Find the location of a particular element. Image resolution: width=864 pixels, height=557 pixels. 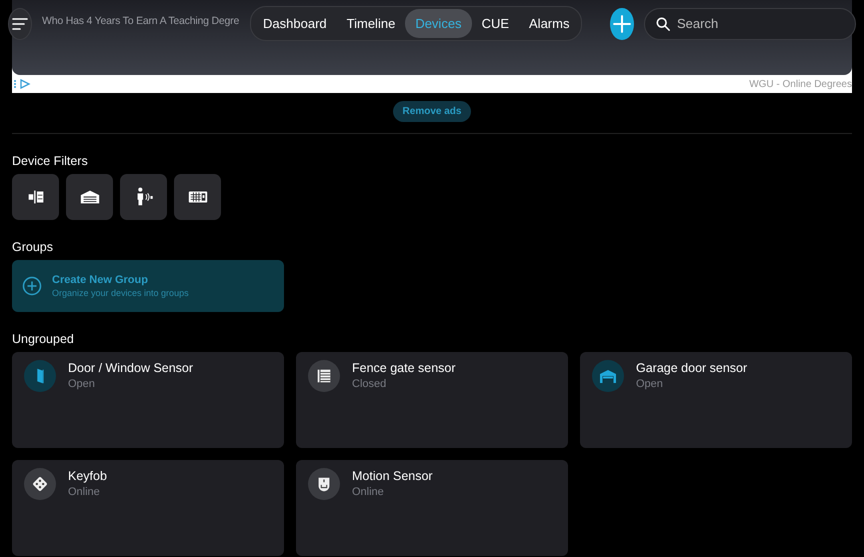

nav-tab: Devices is located at coordinates (438, 23).